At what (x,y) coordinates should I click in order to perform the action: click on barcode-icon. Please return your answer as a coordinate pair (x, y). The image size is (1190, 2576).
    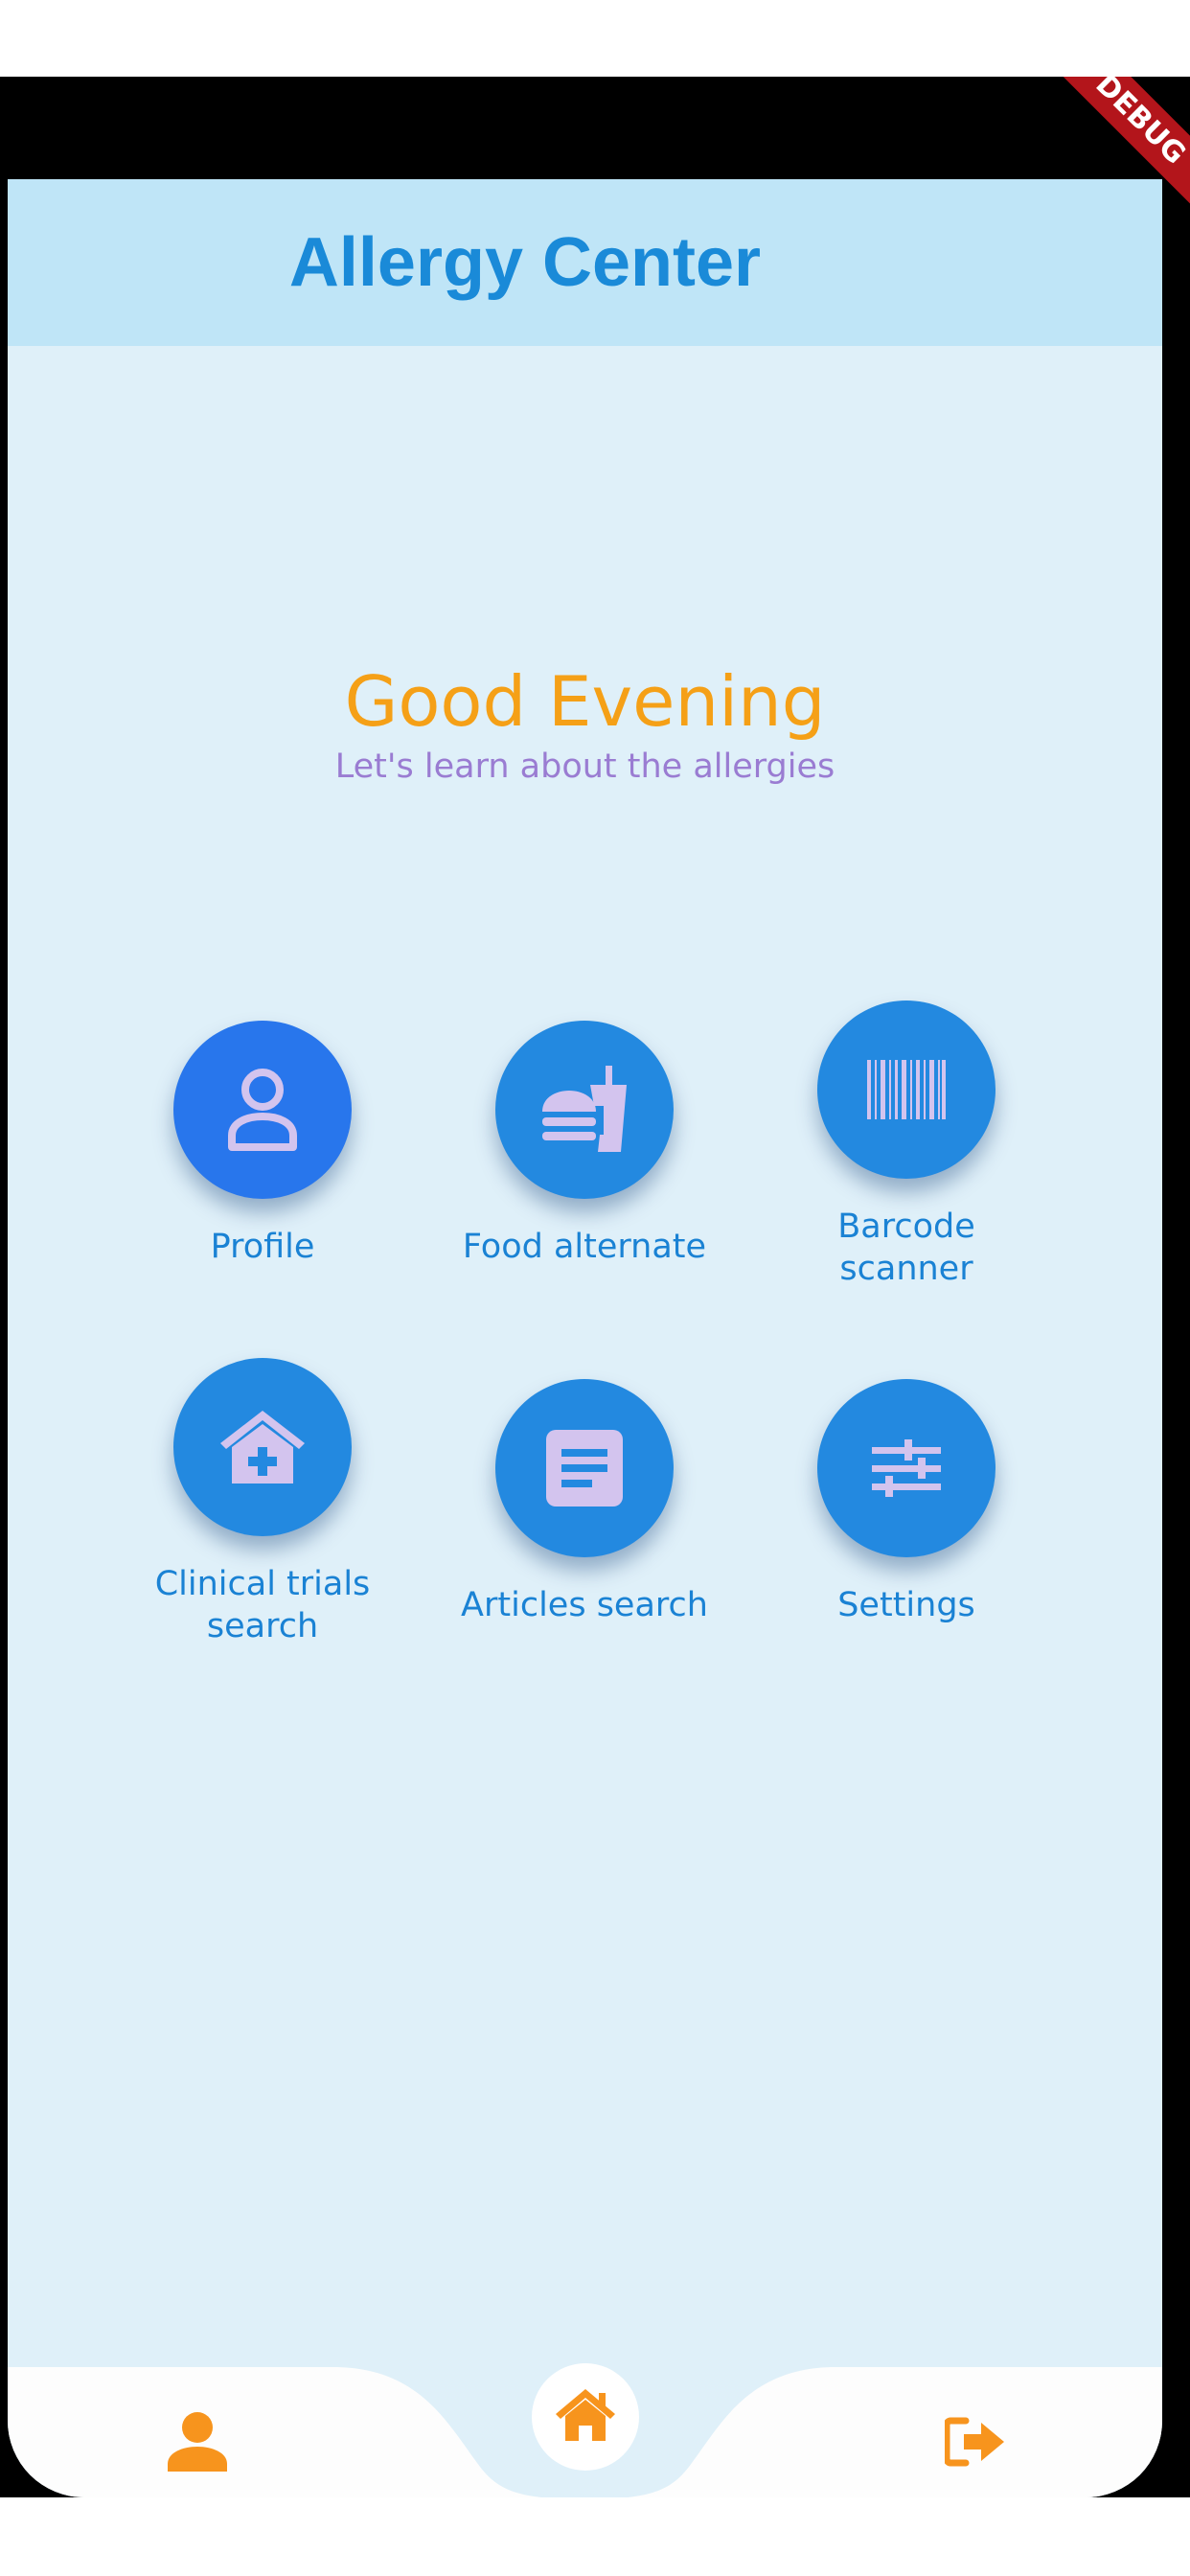
    Looking at the image, I should click on (906, 1089).